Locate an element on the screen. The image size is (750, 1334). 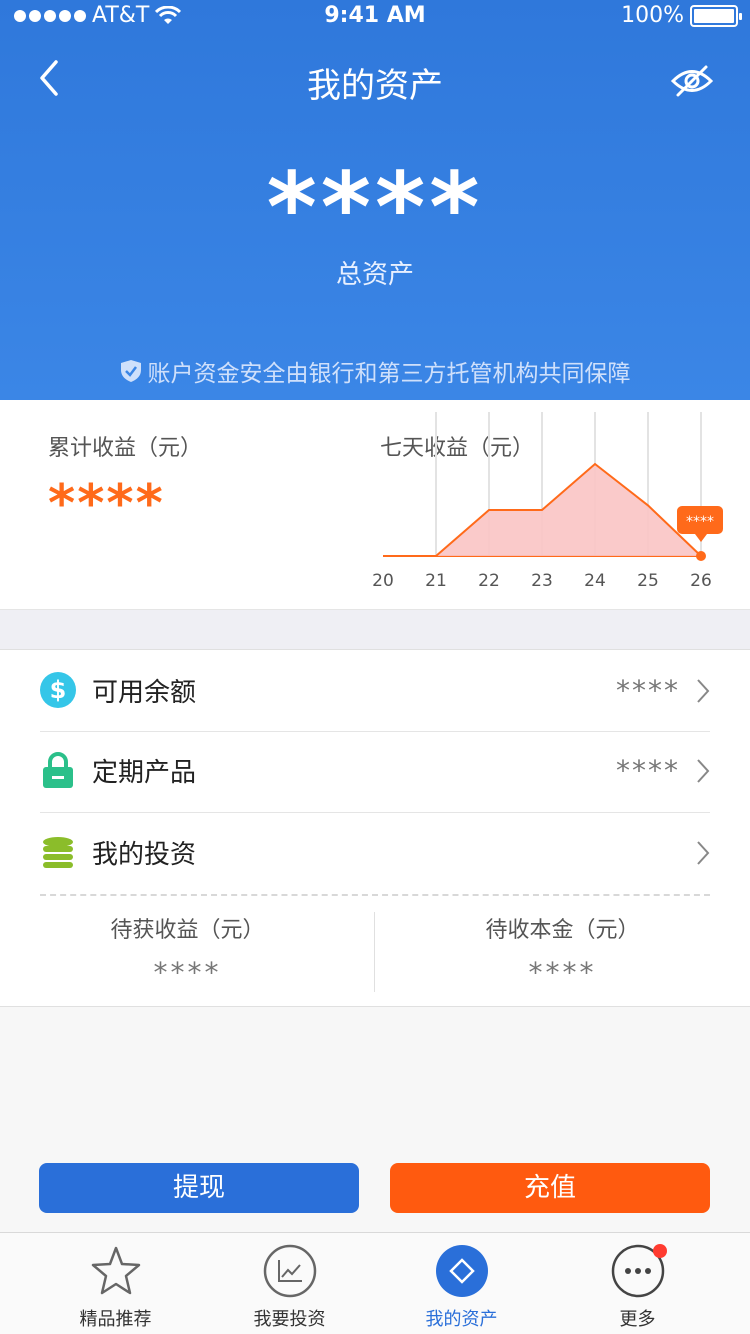
status-bar: AT&T 9:41 AM 100% is located at coordinates (375, 16).